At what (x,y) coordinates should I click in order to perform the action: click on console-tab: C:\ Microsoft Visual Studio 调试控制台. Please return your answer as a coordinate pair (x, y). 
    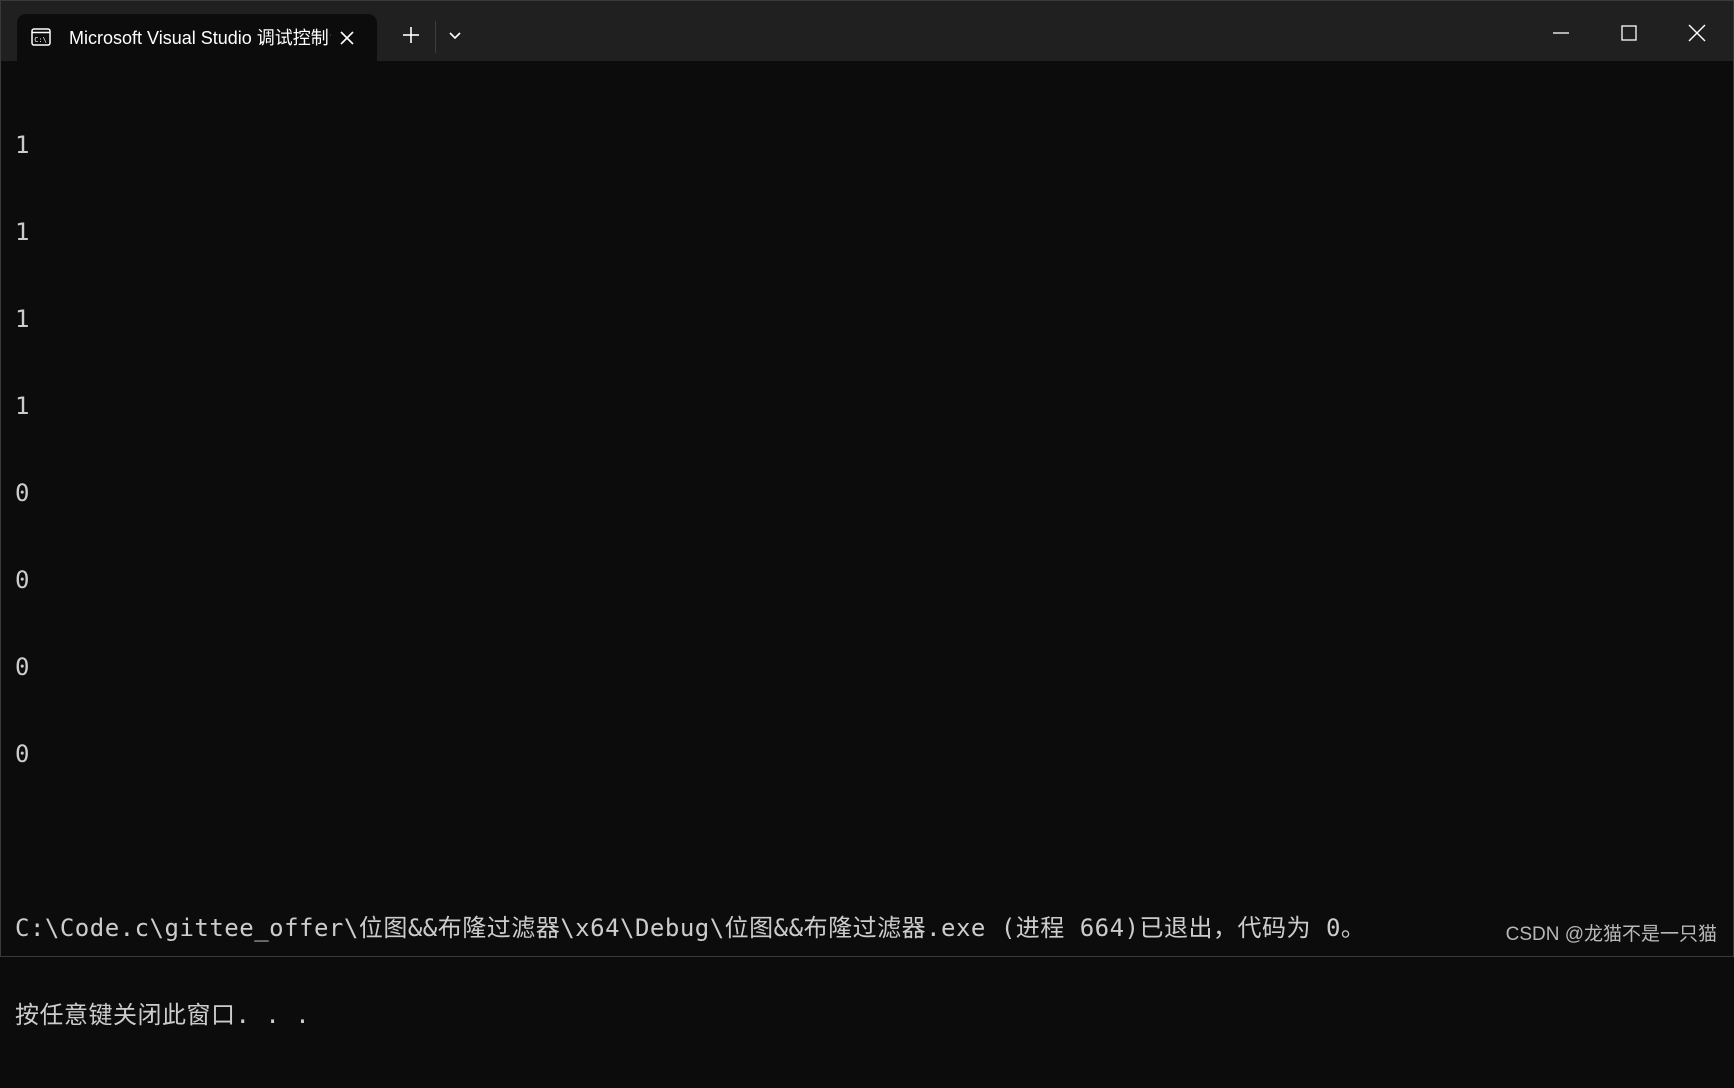
    Looking at the image, I should click on (197, 37).